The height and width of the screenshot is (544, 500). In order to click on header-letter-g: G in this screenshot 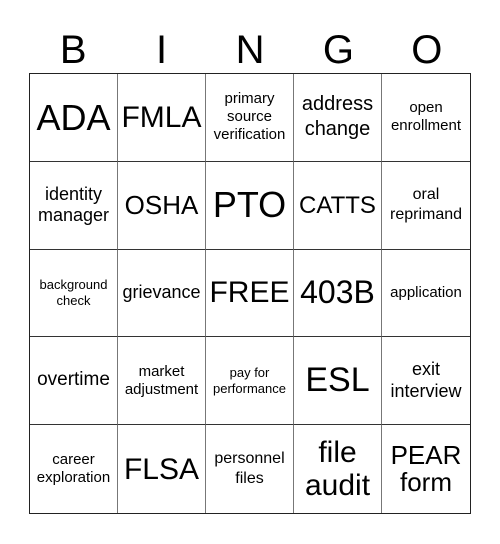, I will do `click(338, 50)`.